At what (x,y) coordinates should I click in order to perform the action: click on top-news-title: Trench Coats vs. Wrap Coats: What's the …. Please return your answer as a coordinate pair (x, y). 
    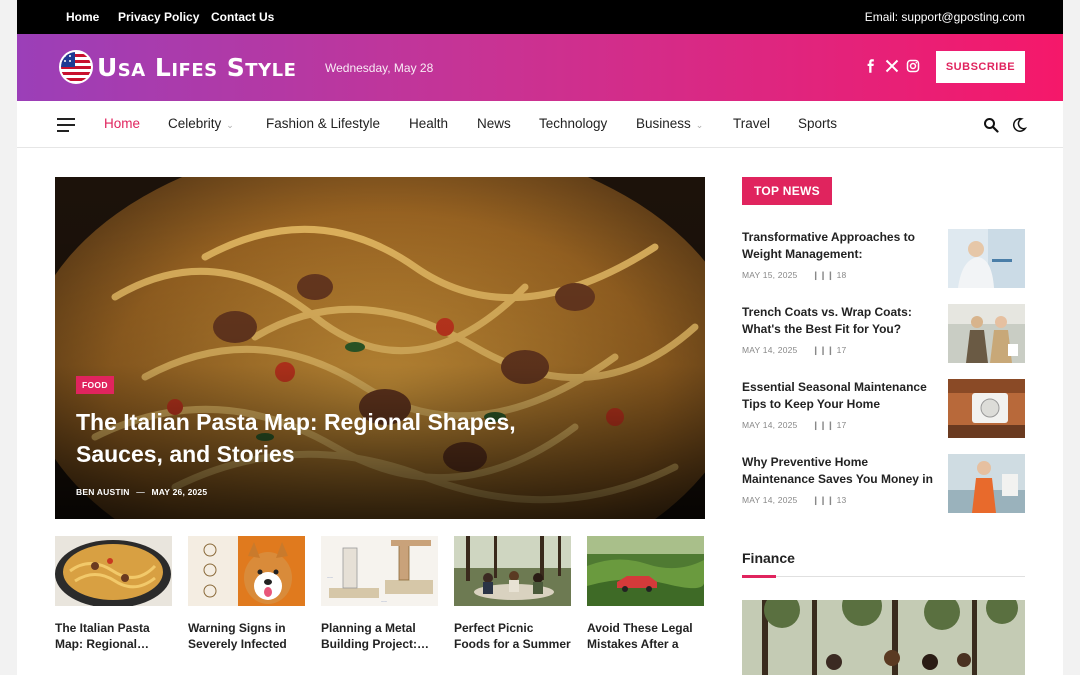
    Looking at the image, I should click on (838, 321).